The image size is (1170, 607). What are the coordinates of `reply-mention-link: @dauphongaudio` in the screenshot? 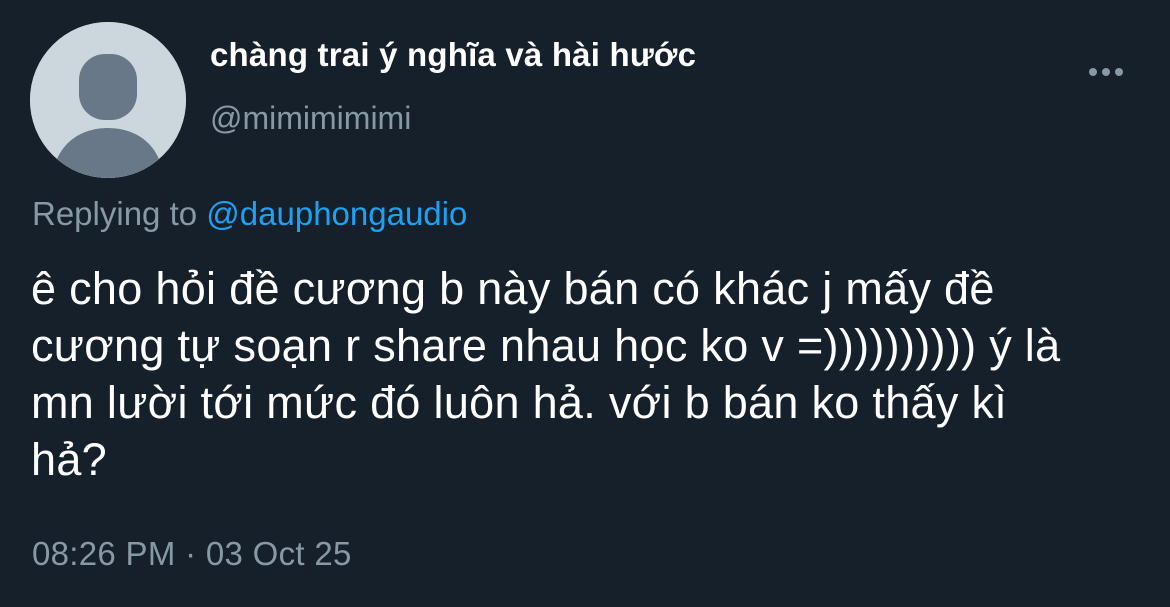 It's located at (336, 213).